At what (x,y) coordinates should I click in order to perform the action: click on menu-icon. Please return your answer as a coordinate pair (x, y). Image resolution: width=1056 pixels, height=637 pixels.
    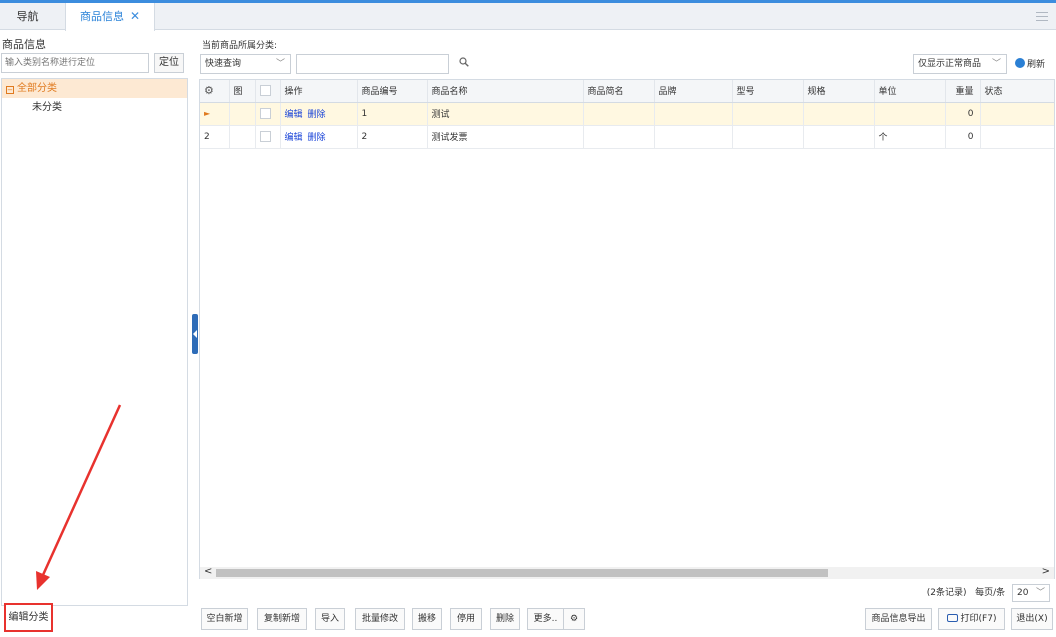
    Looking at the image, I should click on (1042, 16).